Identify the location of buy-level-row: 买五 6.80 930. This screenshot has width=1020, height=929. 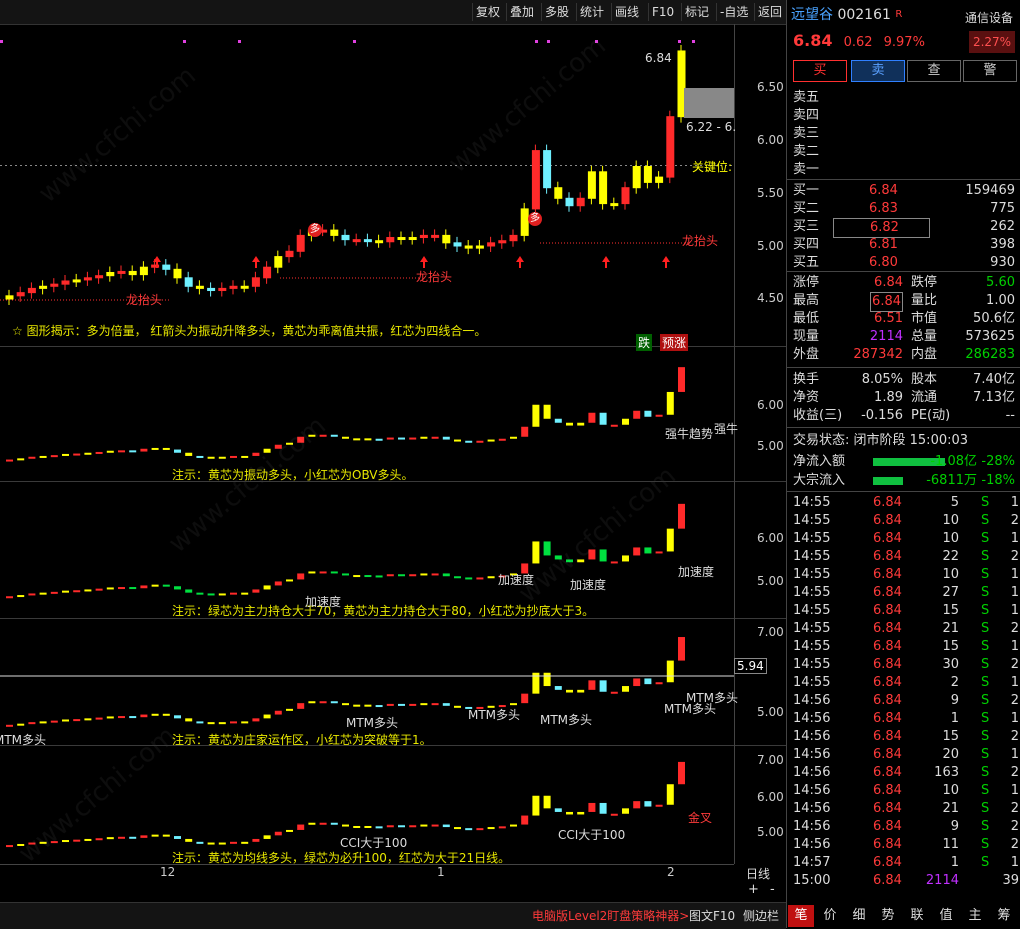
(904, 263).